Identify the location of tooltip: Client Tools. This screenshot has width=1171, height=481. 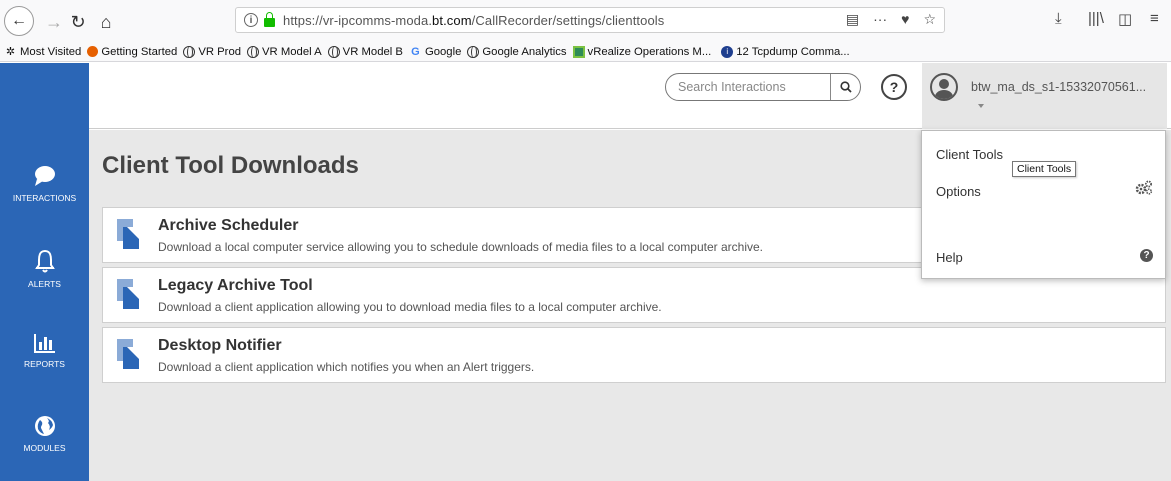
(1044, 169).